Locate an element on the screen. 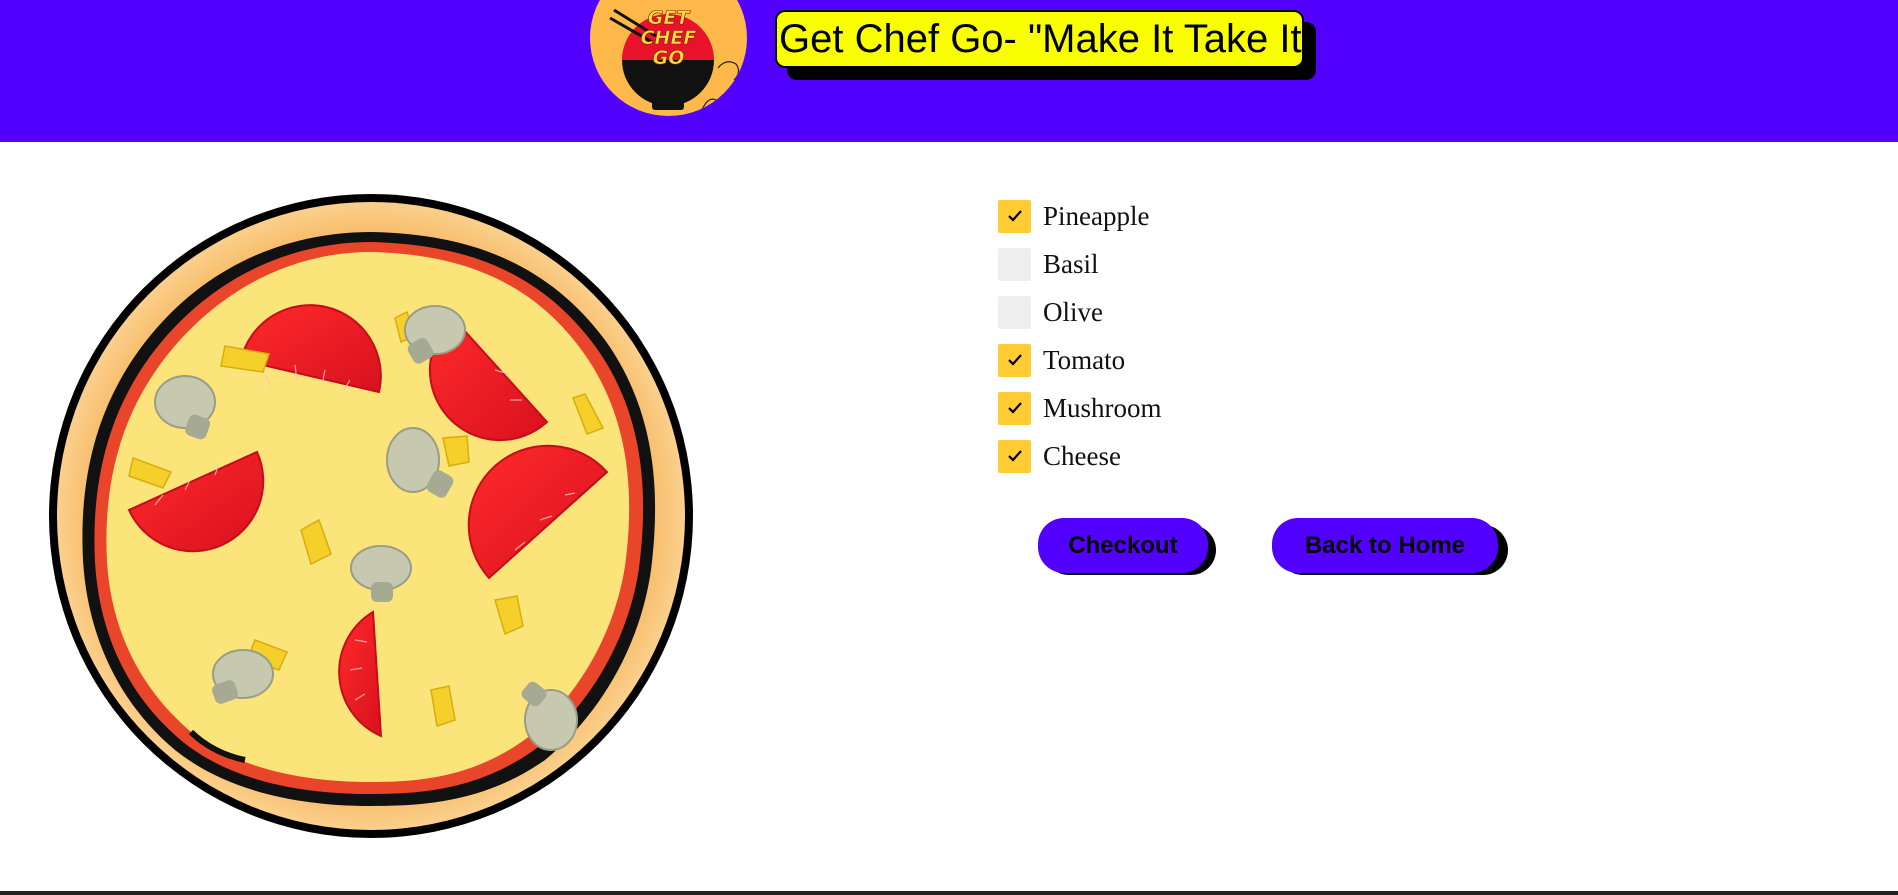 The width and height of the screenshot is (1898, 895). topping-label: Mushroom is located at coordinates (1102, 407).